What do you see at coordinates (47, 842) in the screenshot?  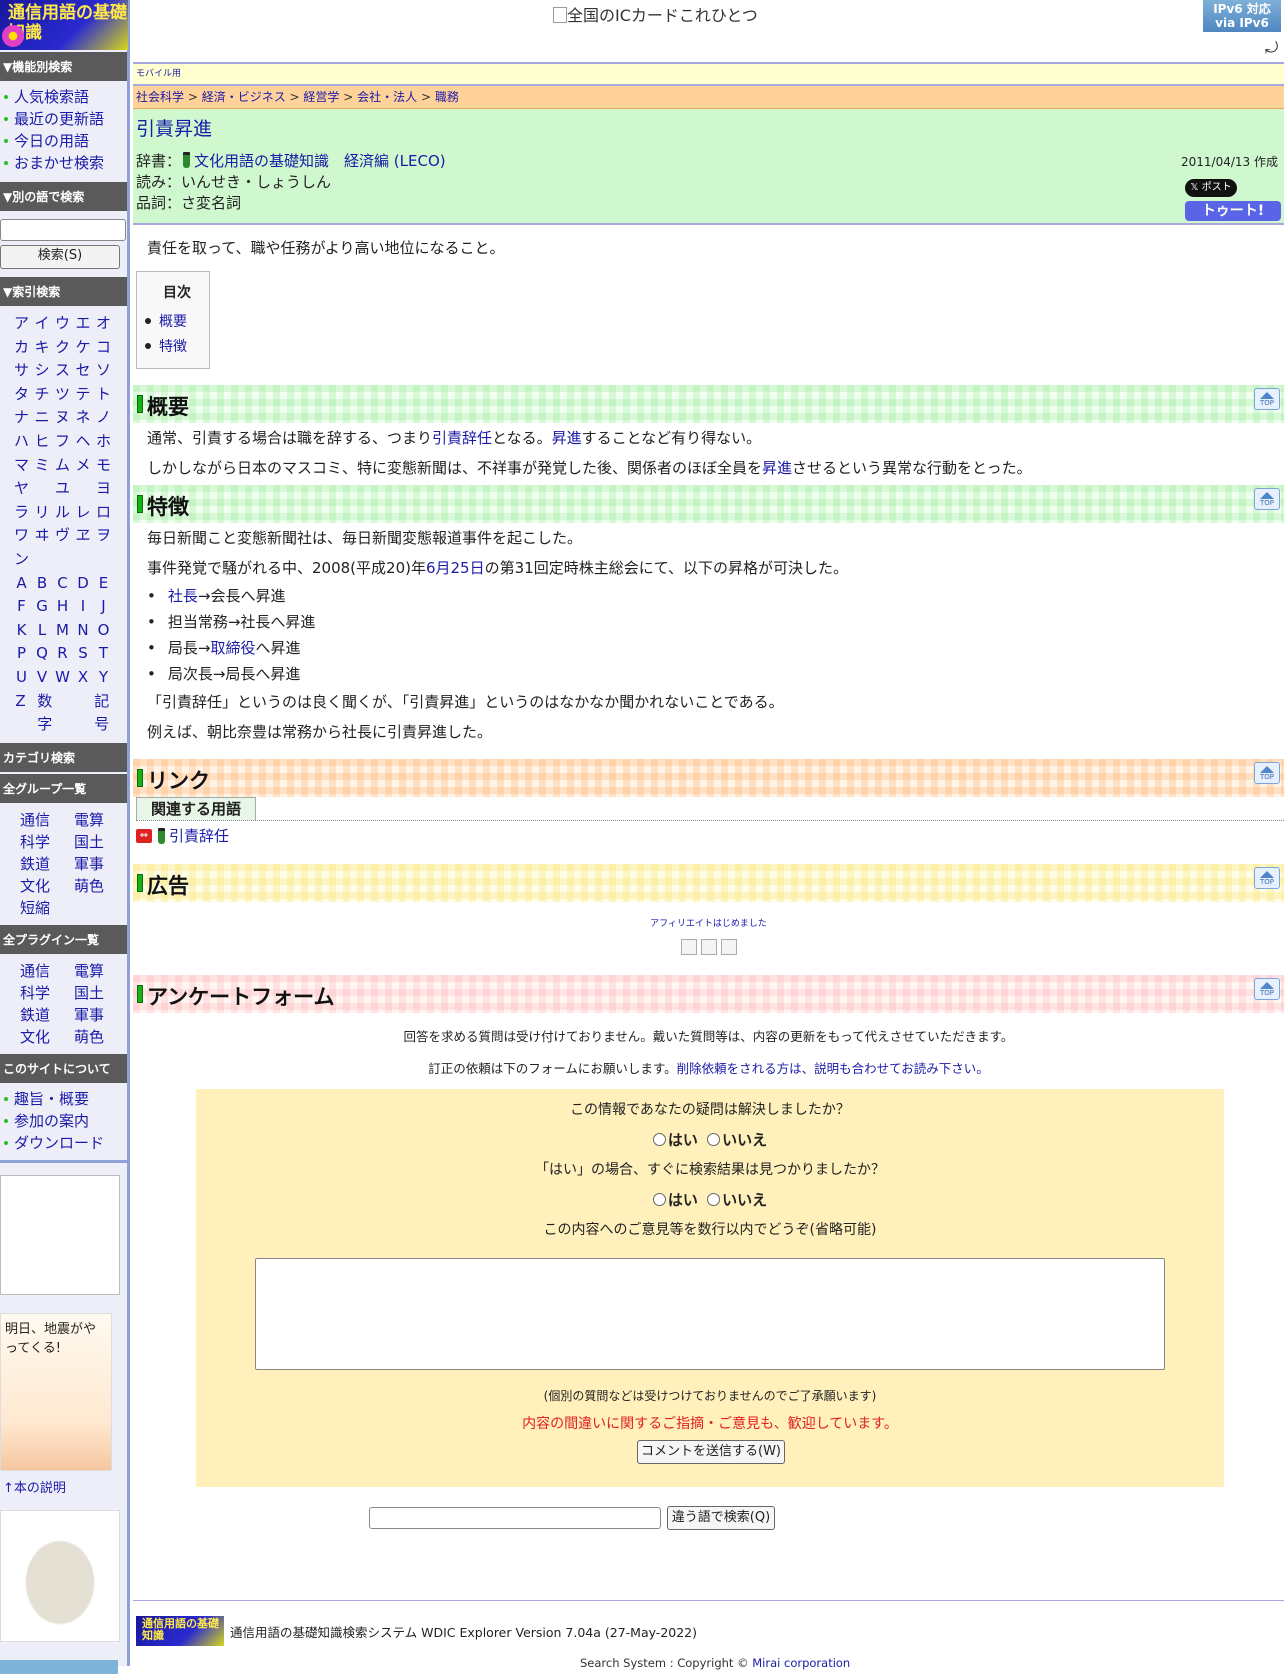 I see `group-link: 科学` at bounding box center [47, 842].